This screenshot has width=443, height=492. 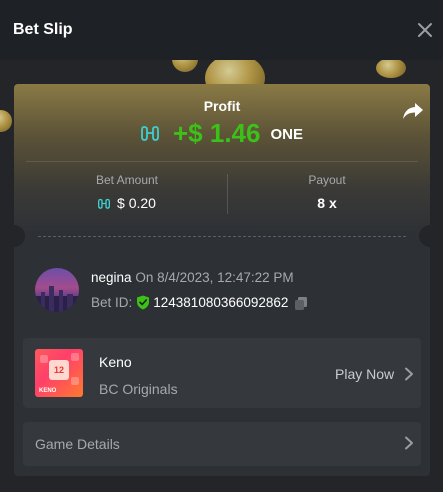 What do you see at coordinates (43, 29) in the screenshot?
I see `page-title: Bet Slip` at bounding box center [43, 29].